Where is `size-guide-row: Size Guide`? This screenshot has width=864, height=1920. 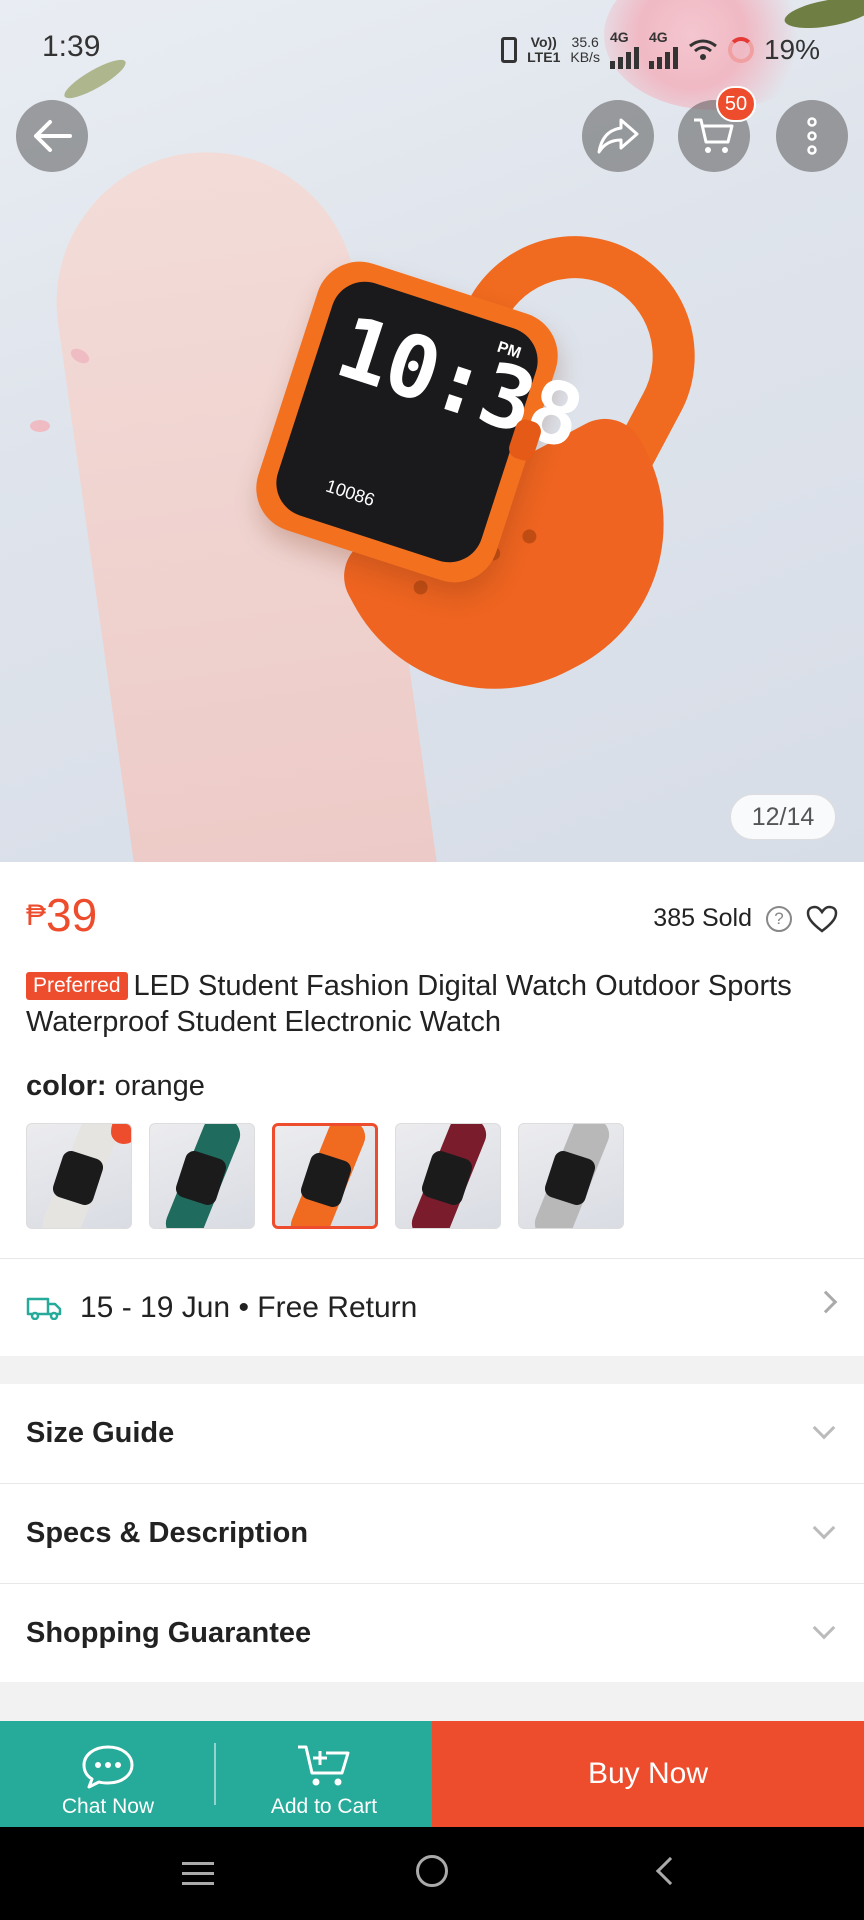 size-guide-row: Size Guide is located at coordinates (432, 1433).